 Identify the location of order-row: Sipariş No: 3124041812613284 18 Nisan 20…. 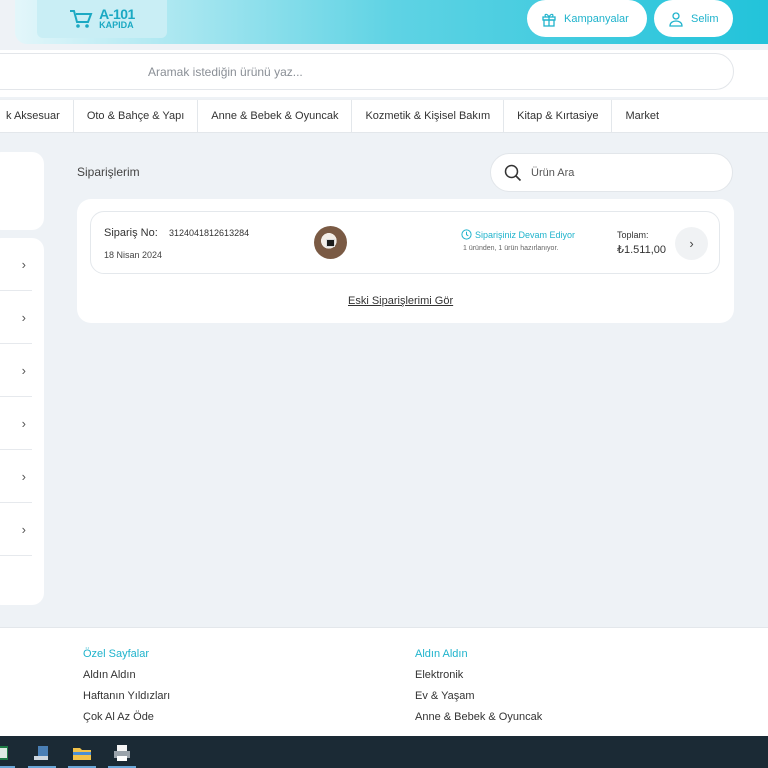
(405, 242).